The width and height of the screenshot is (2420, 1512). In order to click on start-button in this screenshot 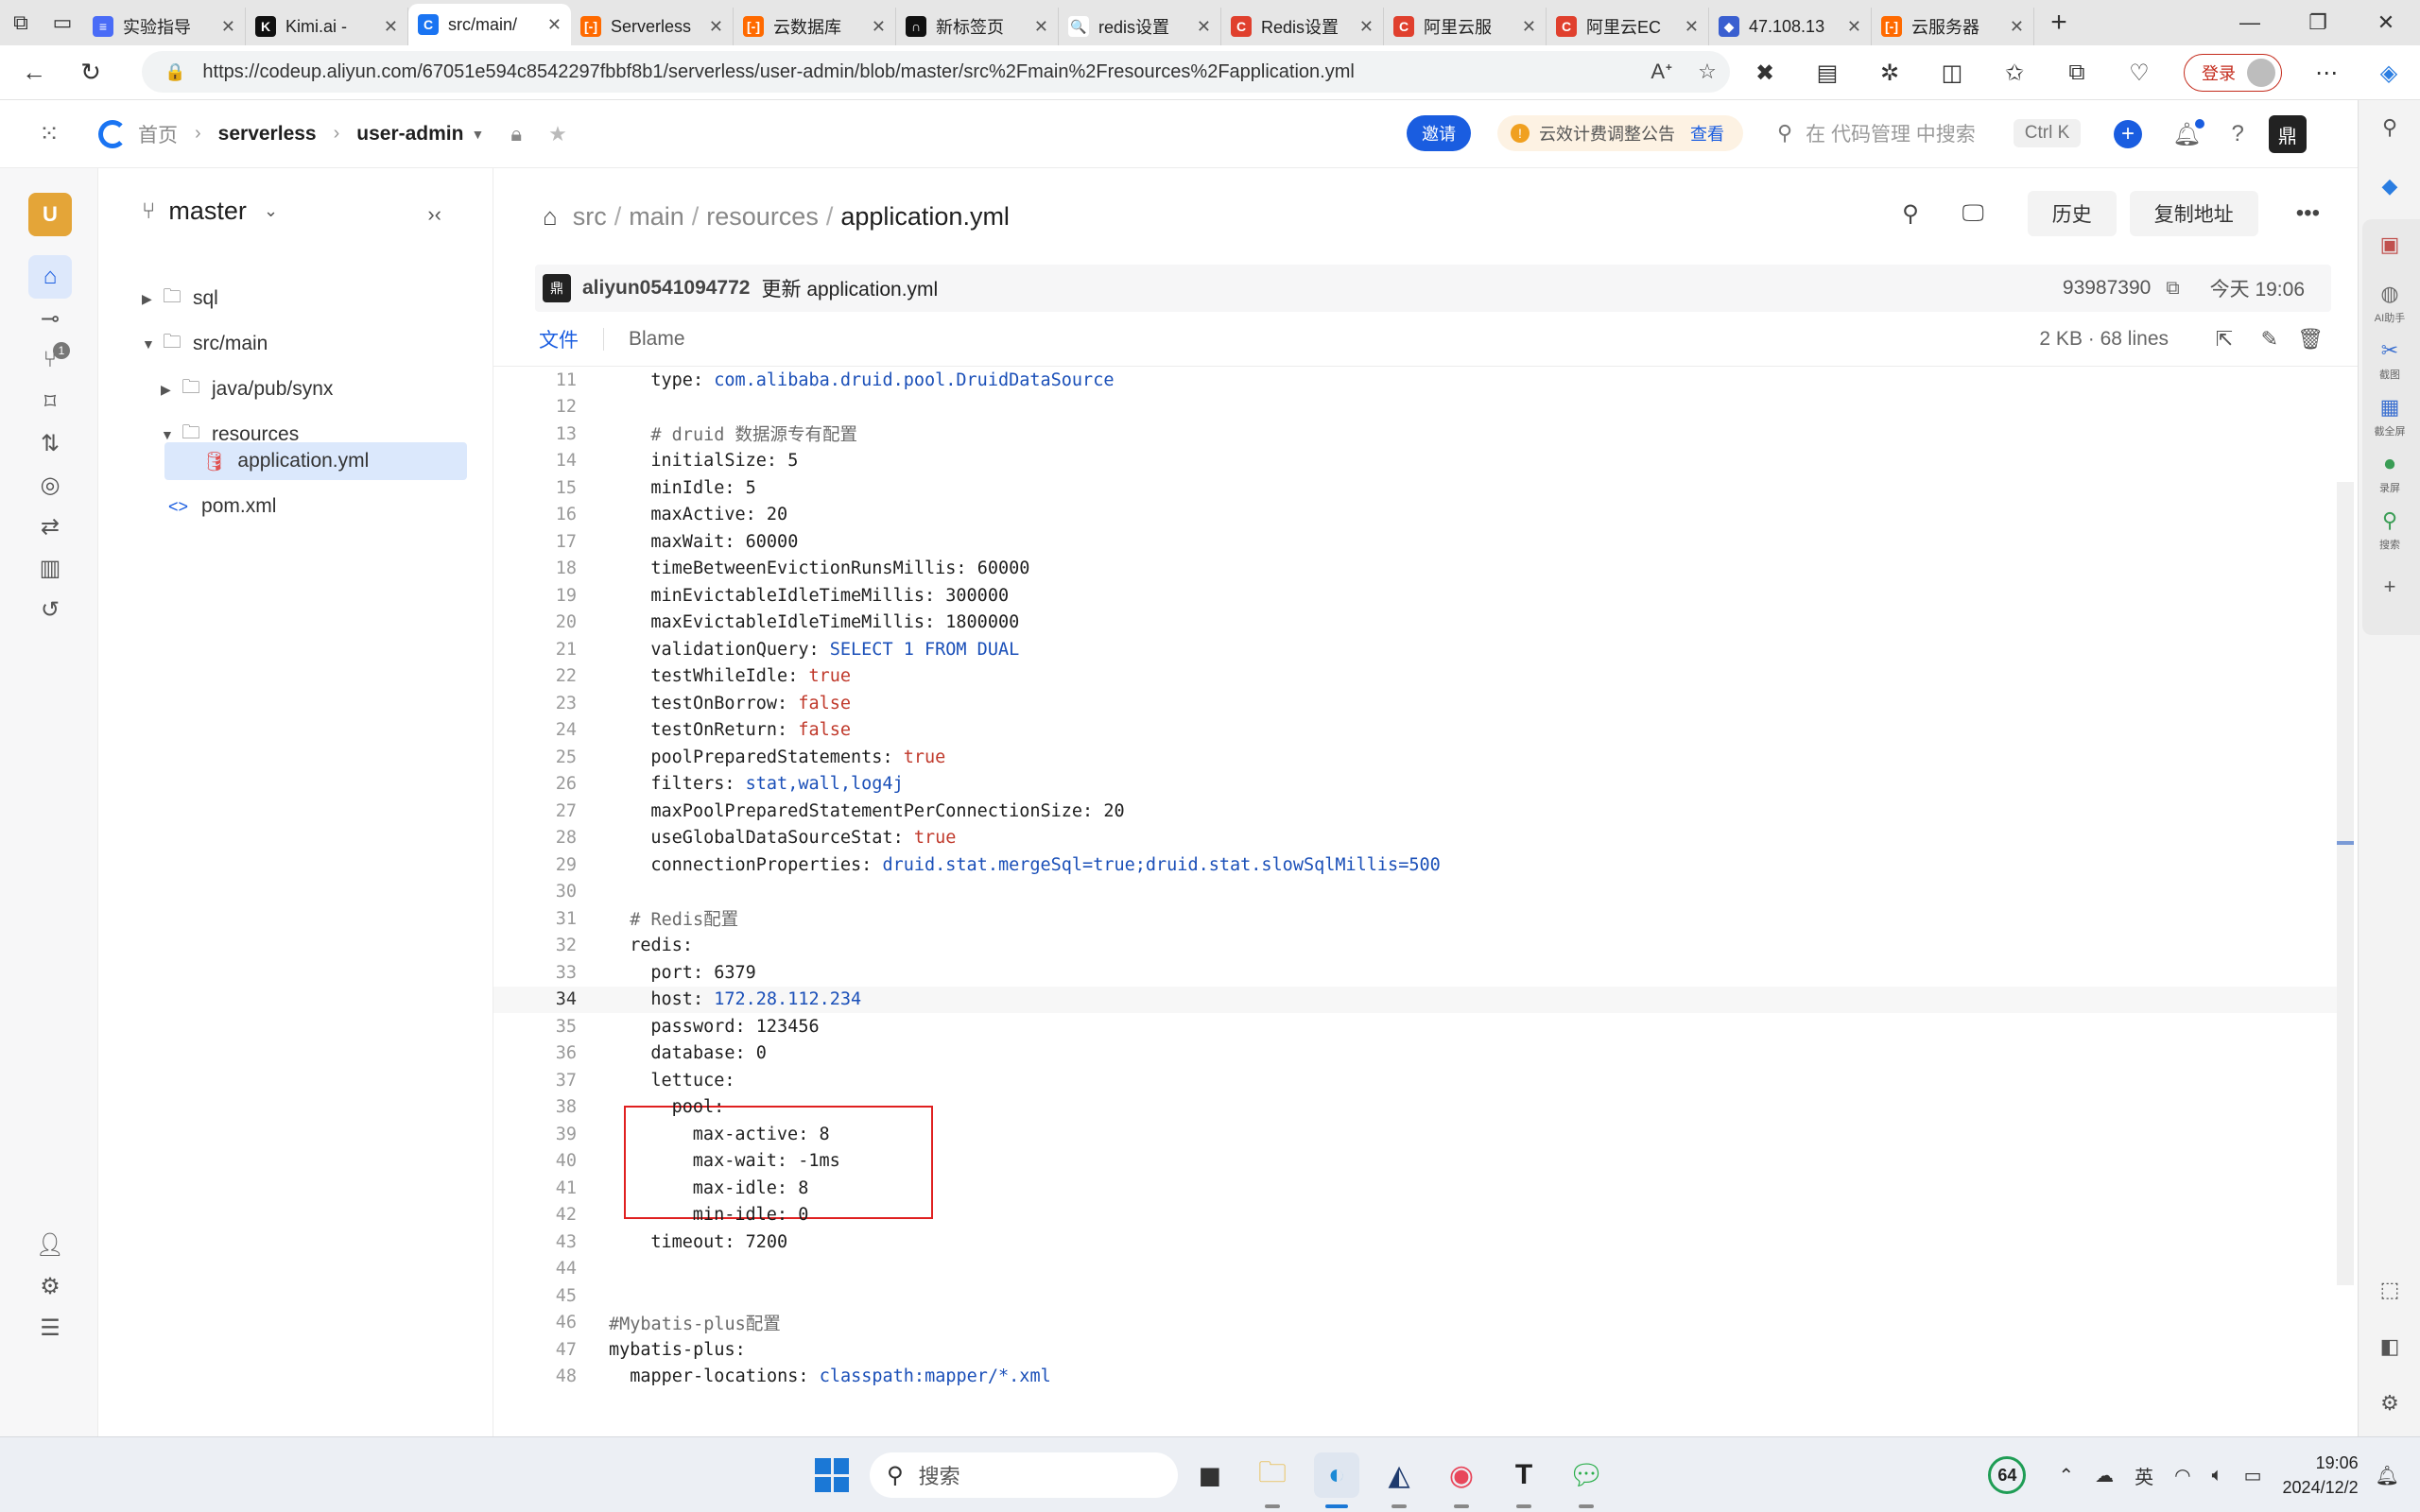, I will do `click(832, 1475)`.